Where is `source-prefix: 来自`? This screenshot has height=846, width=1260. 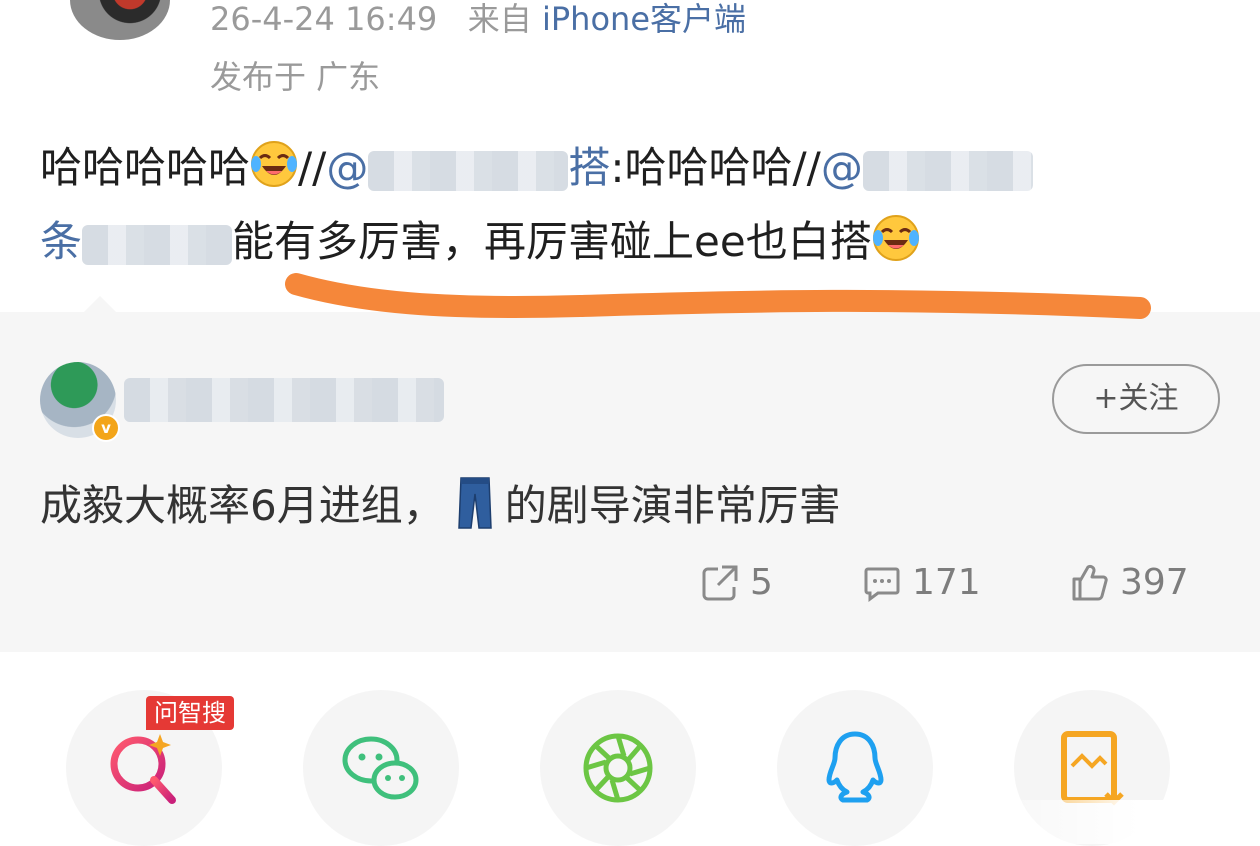
source-prefix: 来自 is located at coordinates (499, 19).